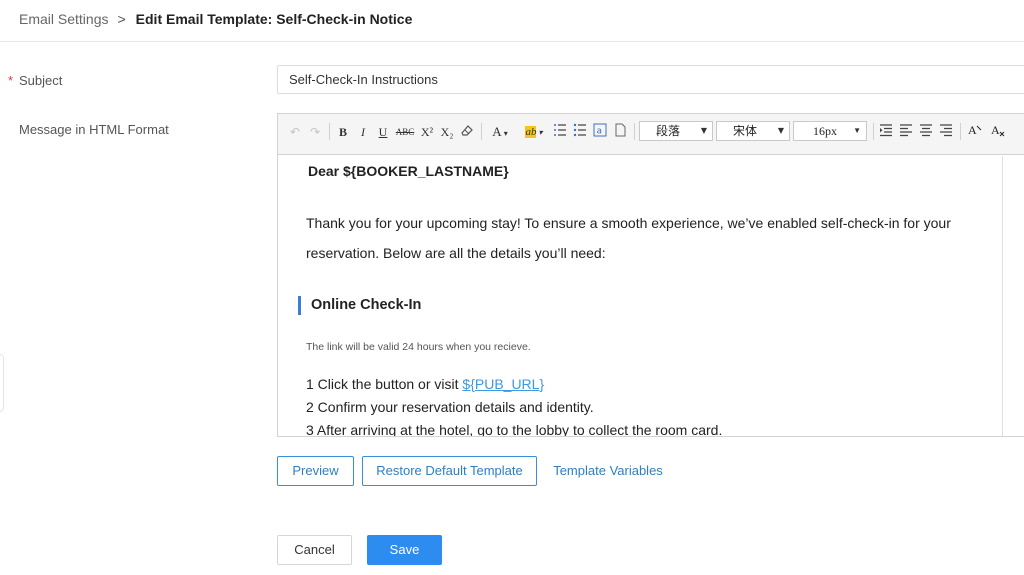 This screenshot has height=575, width=1024. I want to click on highlight-glyph: ab, so click(531, 132).